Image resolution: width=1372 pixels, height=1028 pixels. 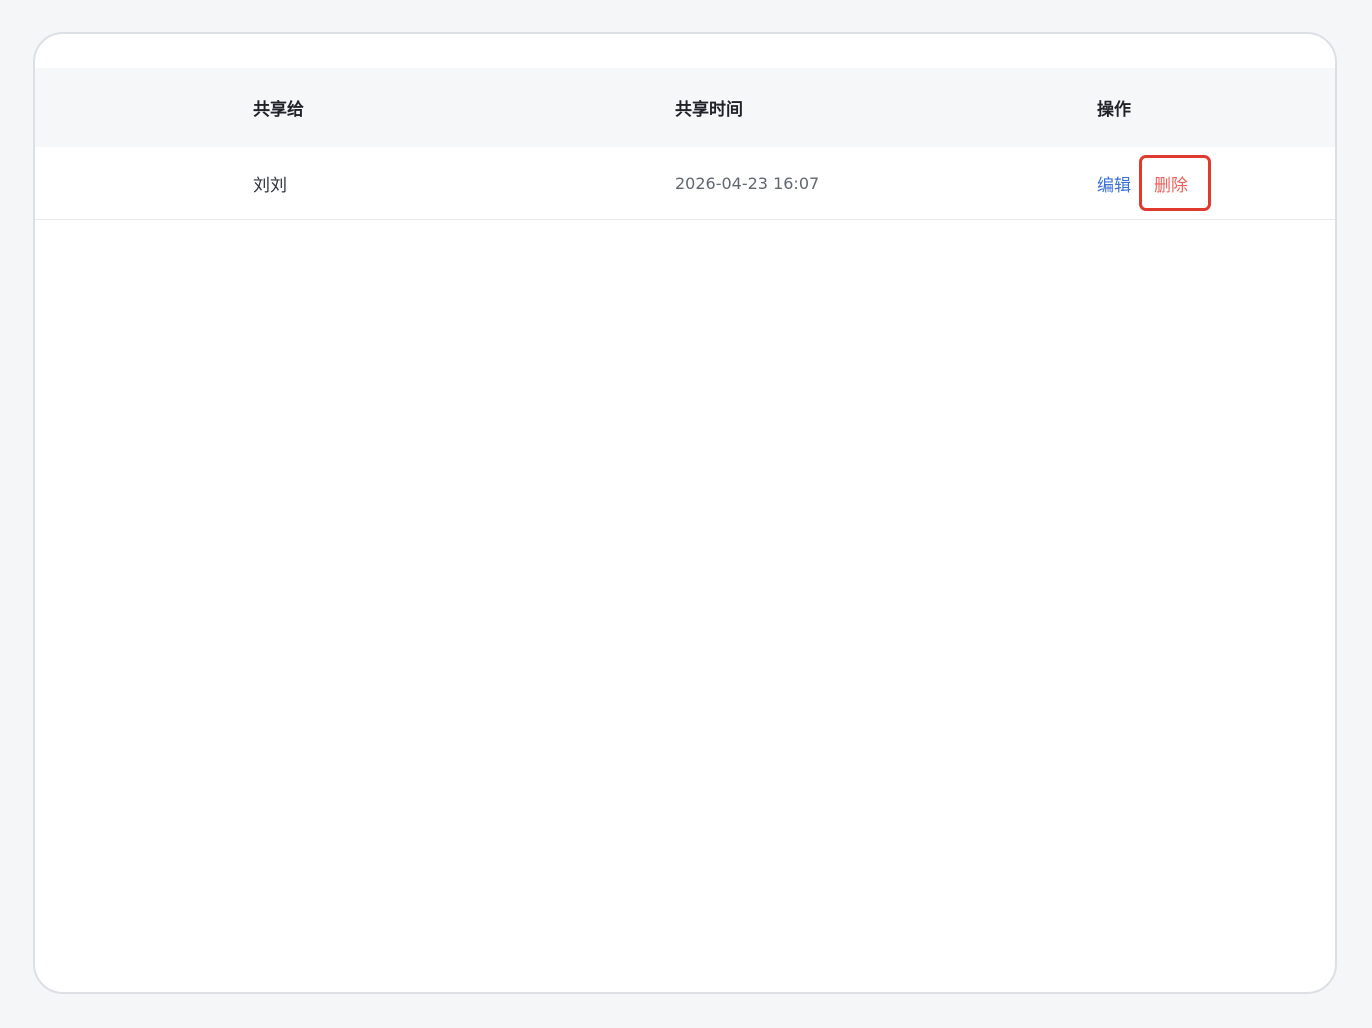 What do you see at coordinates (1114, 110) in the screenshot?
I see `column-header-actions: 操作` at bounding box center [1114, 110].